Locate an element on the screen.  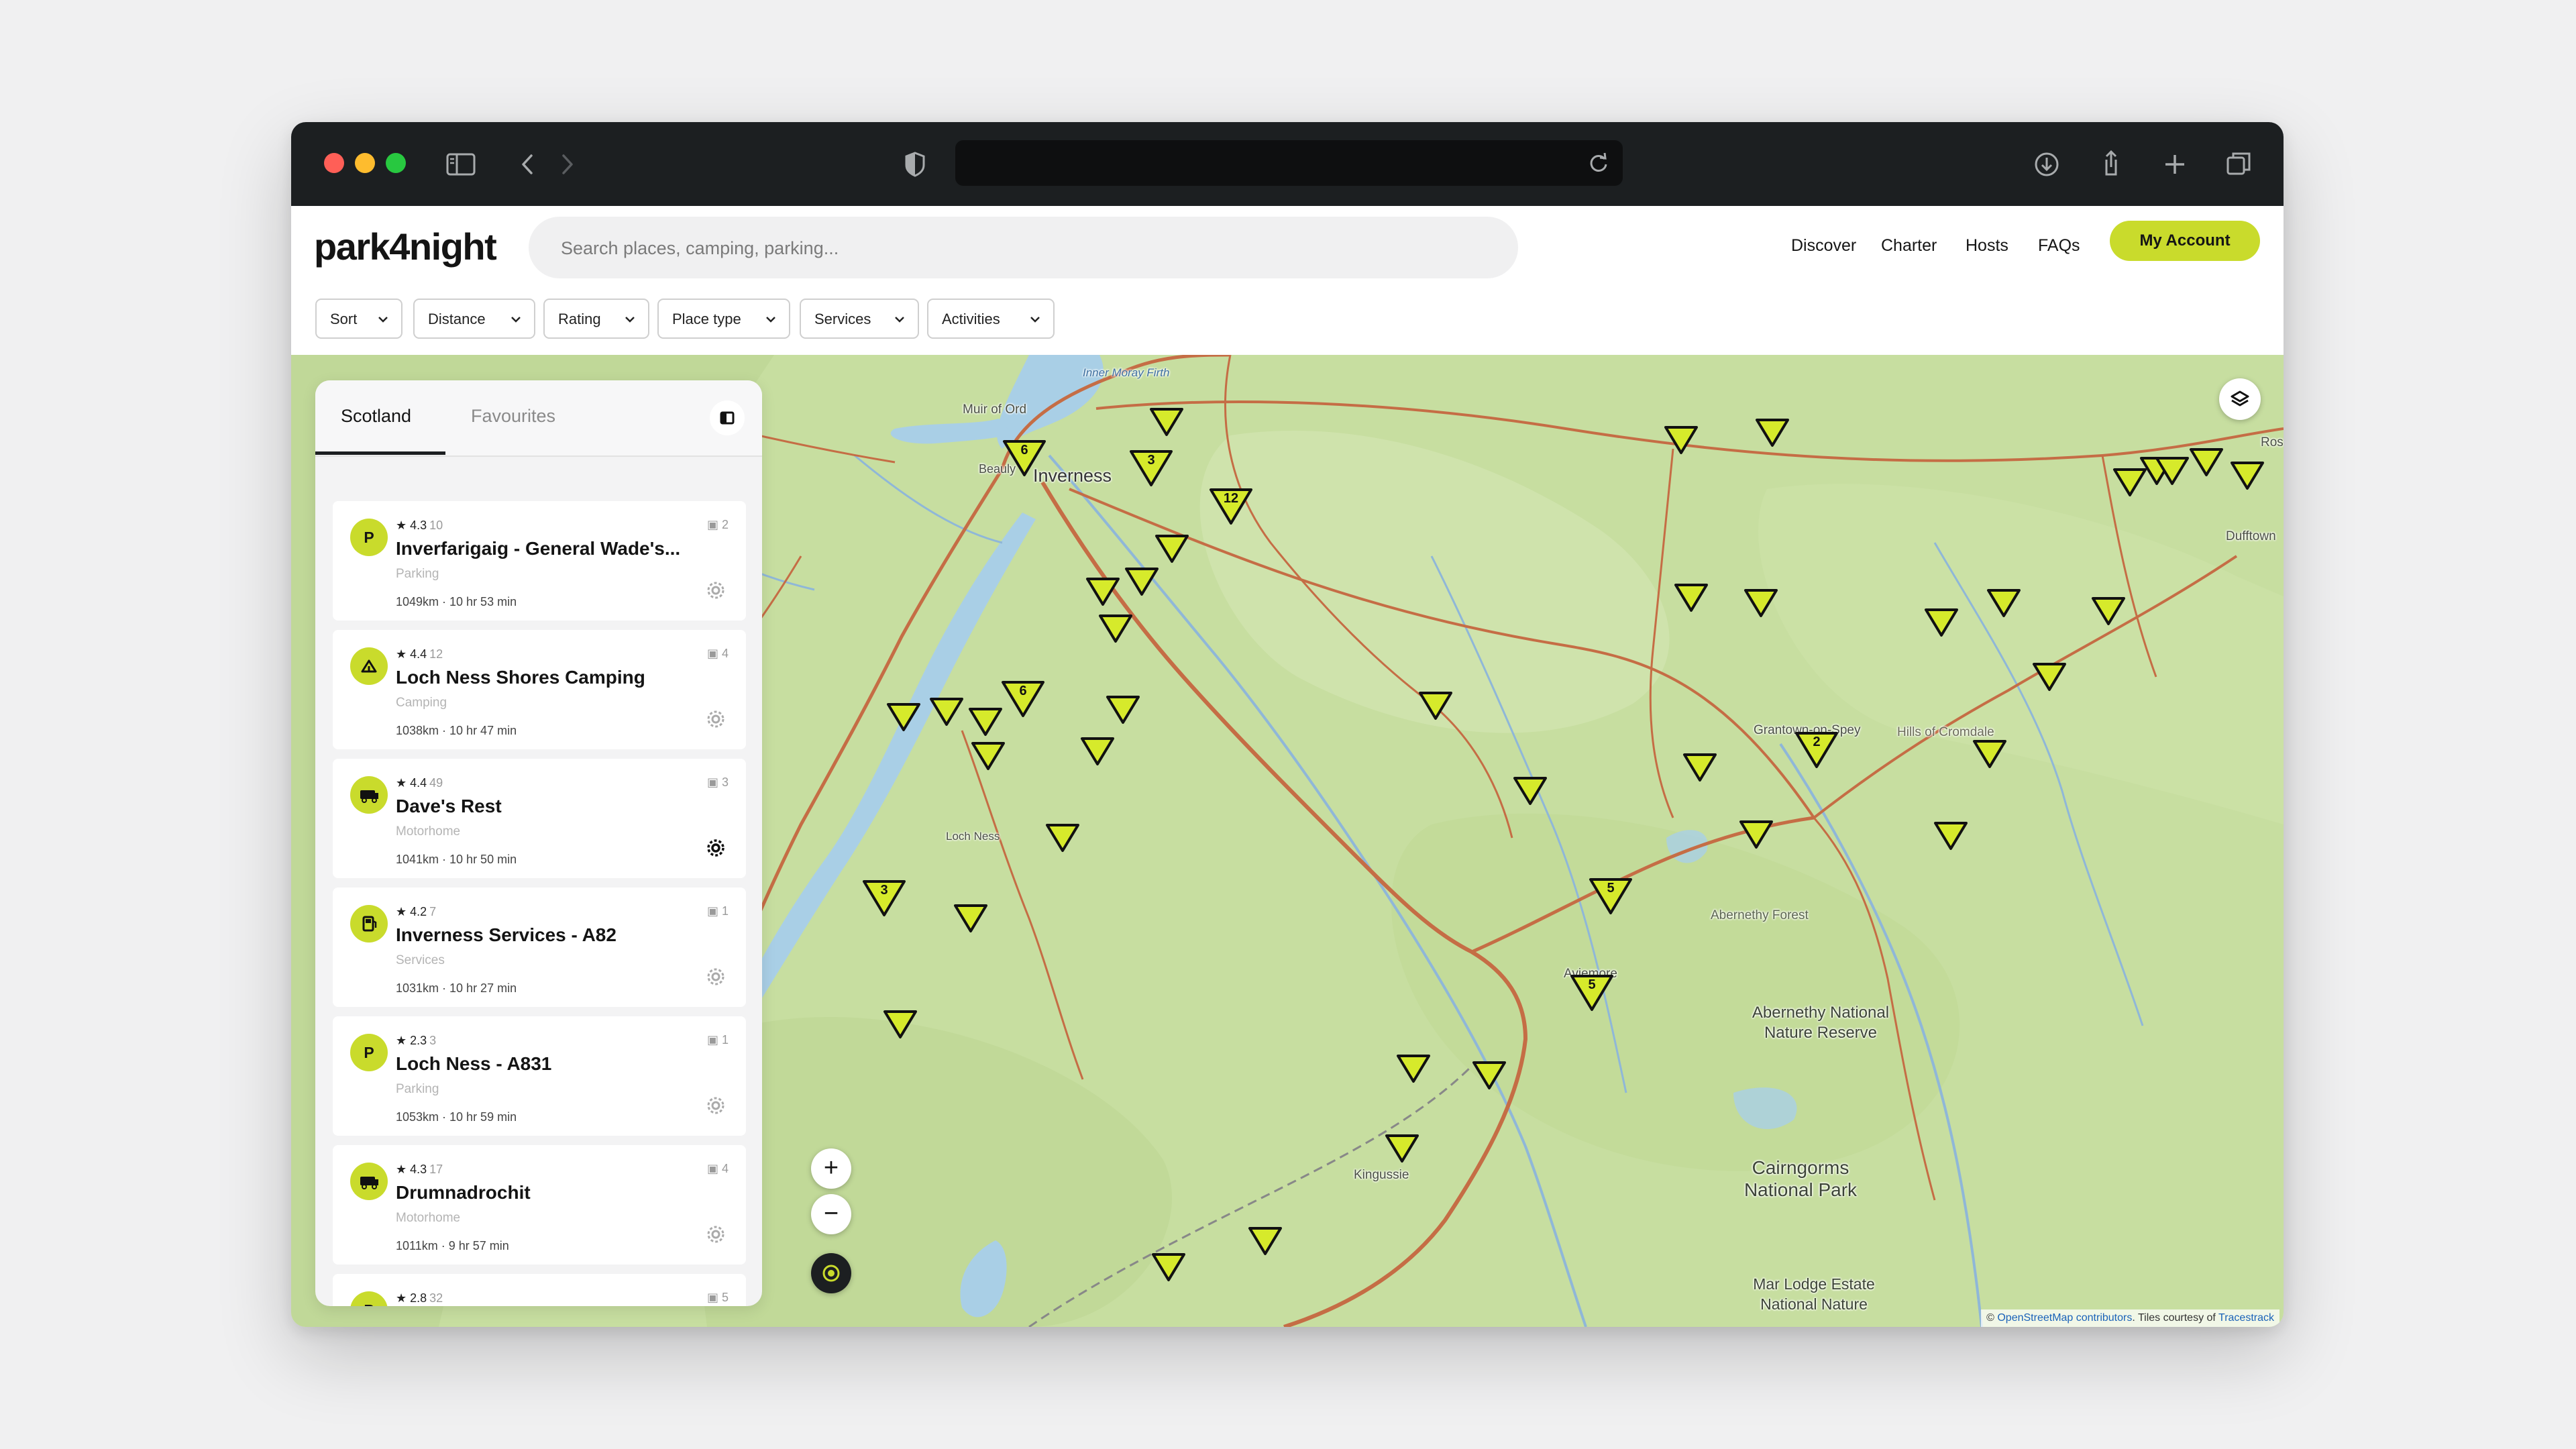
url-bar is located at coordinates (1289, 163).